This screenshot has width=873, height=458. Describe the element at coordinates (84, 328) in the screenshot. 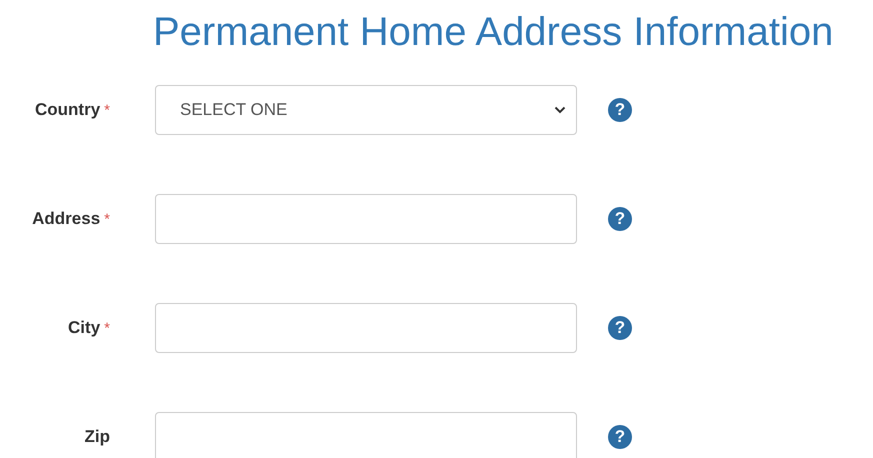

I see `field-label: City` at that location.